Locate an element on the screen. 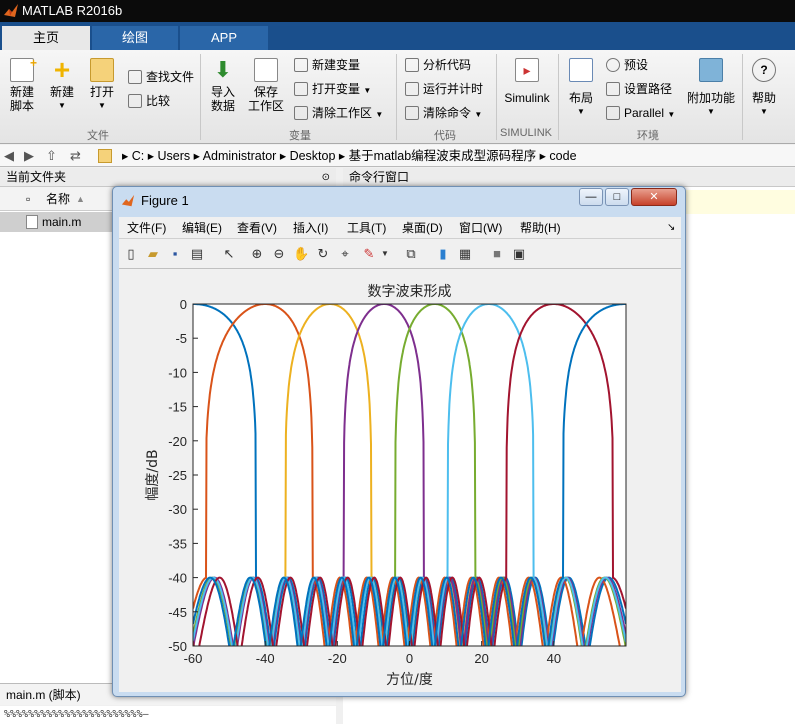  breadcrumb-item: code is located at coordinates (562, 156).